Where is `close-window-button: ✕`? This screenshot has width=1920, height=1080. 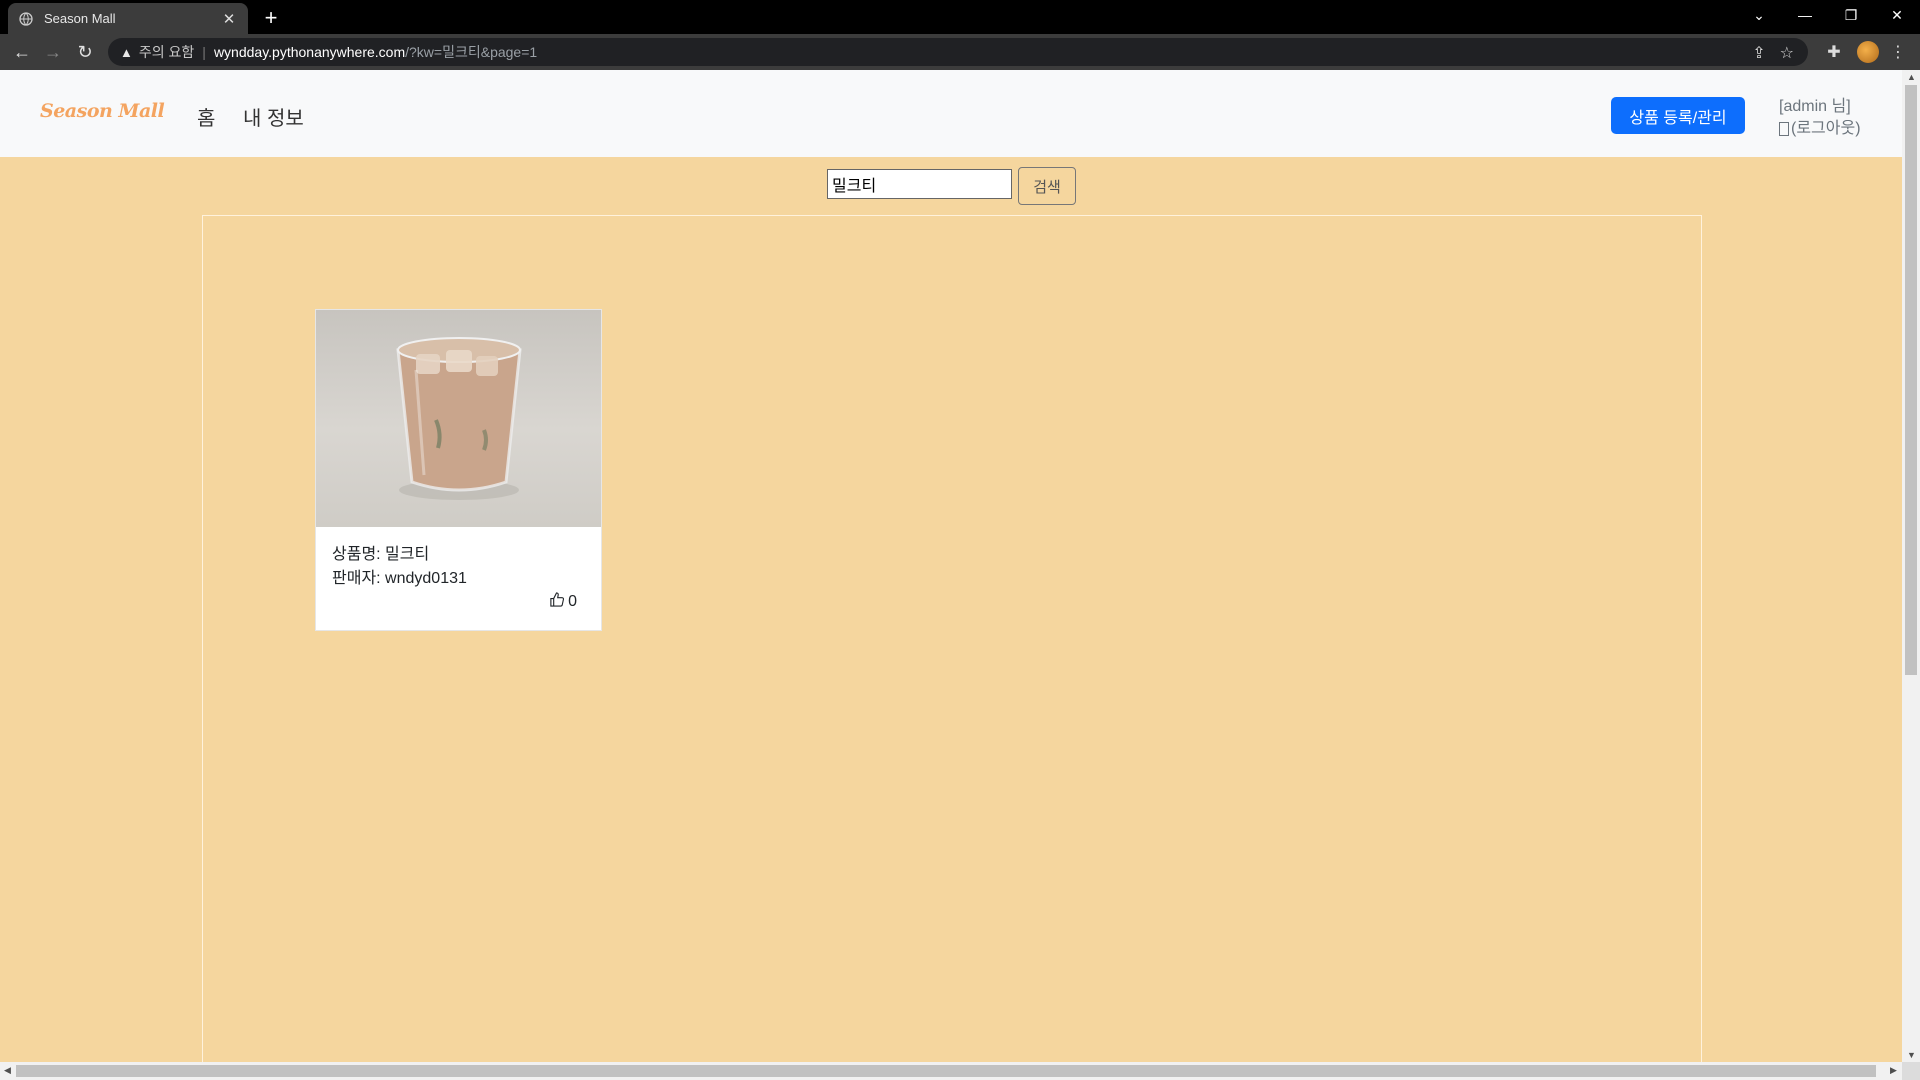 close-window-button: ✕ is located at coordinates (1897, 15).